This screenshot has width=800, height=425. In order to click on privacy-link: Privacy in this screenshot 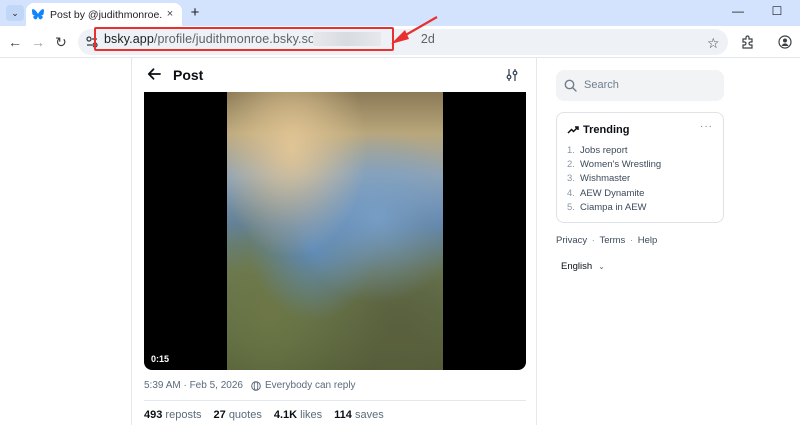, I will do `click(571, 240)`.